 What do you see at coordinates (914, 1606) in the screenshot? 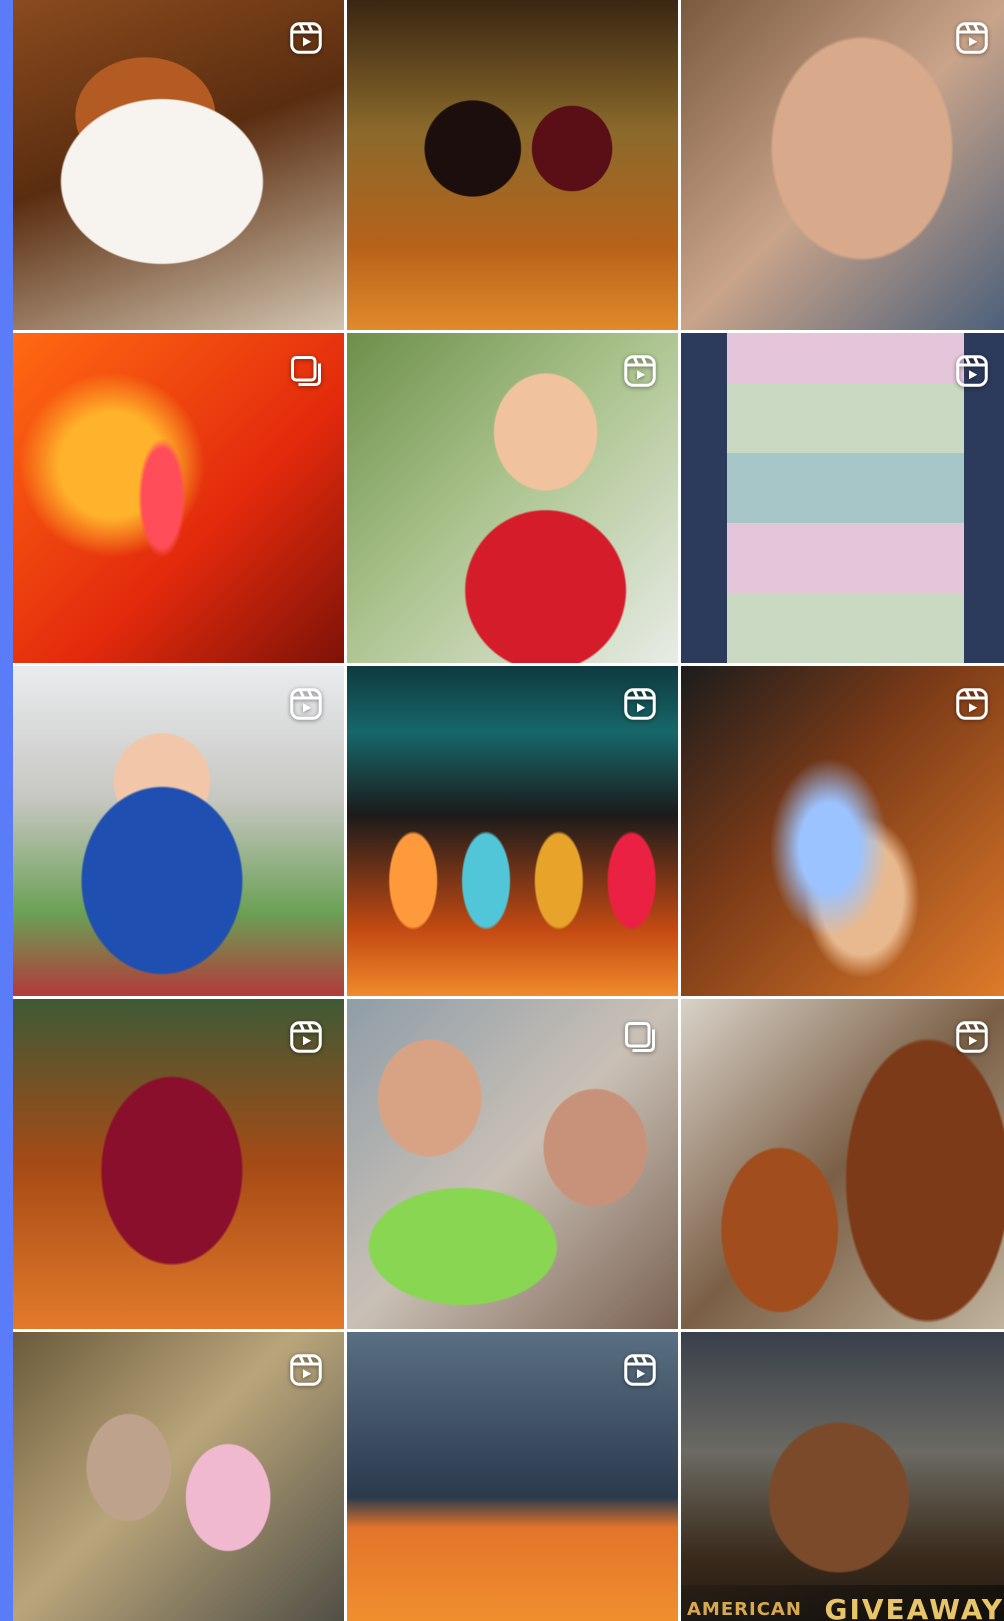
I see `giveaway-text: GIVEAWAY` at bounding box center [914, 1606].